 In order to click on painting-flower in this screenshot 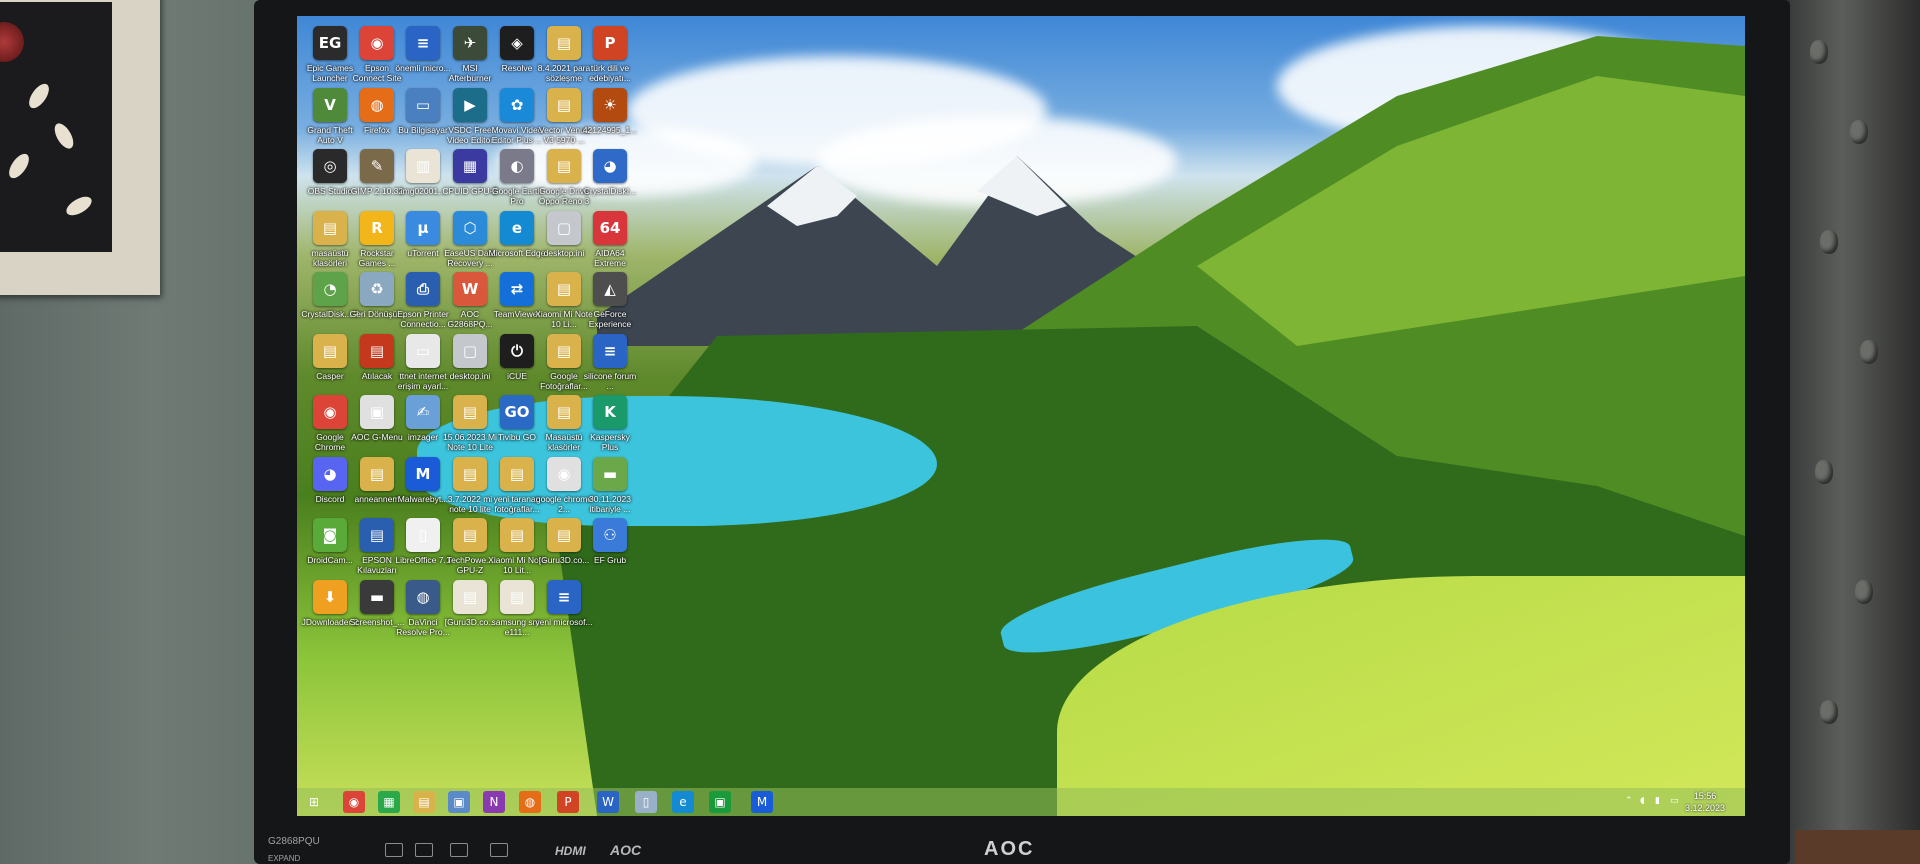, I will do `click(12, 42)`.